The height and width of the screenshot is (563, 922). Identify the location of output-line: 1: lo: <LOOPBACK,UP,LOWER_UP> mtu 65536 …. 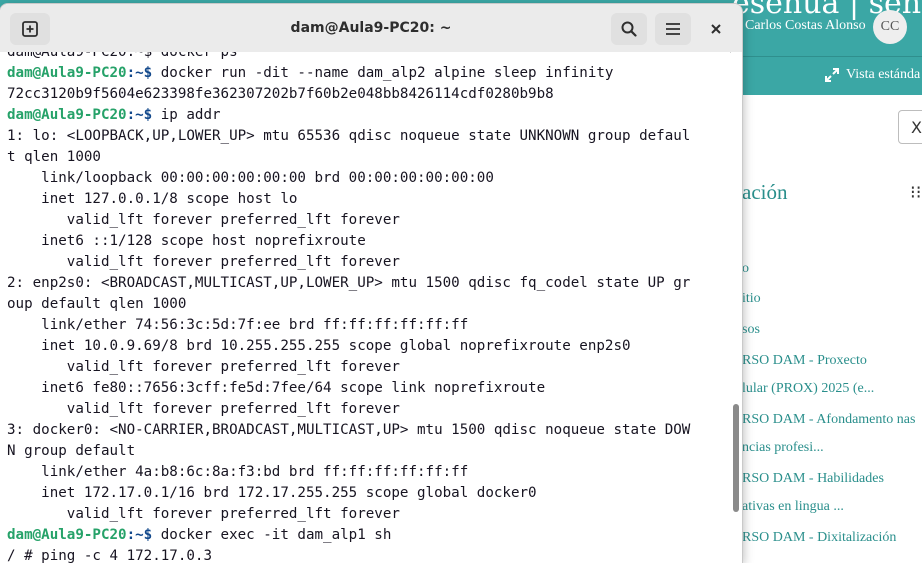
(348, 136).